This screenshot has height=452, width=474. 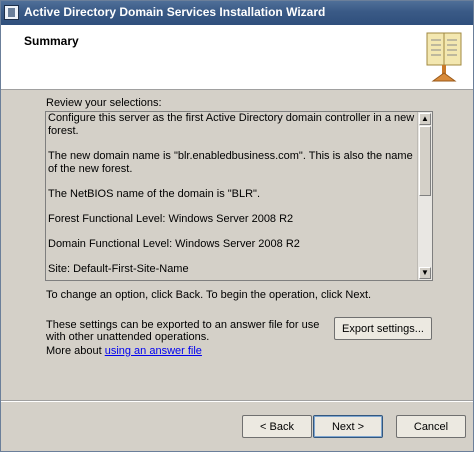 What do you see at coordinates (425, 119) in the screenshot?
I see `scroll-up-icon: ▲` at bounding box center [425, 119].